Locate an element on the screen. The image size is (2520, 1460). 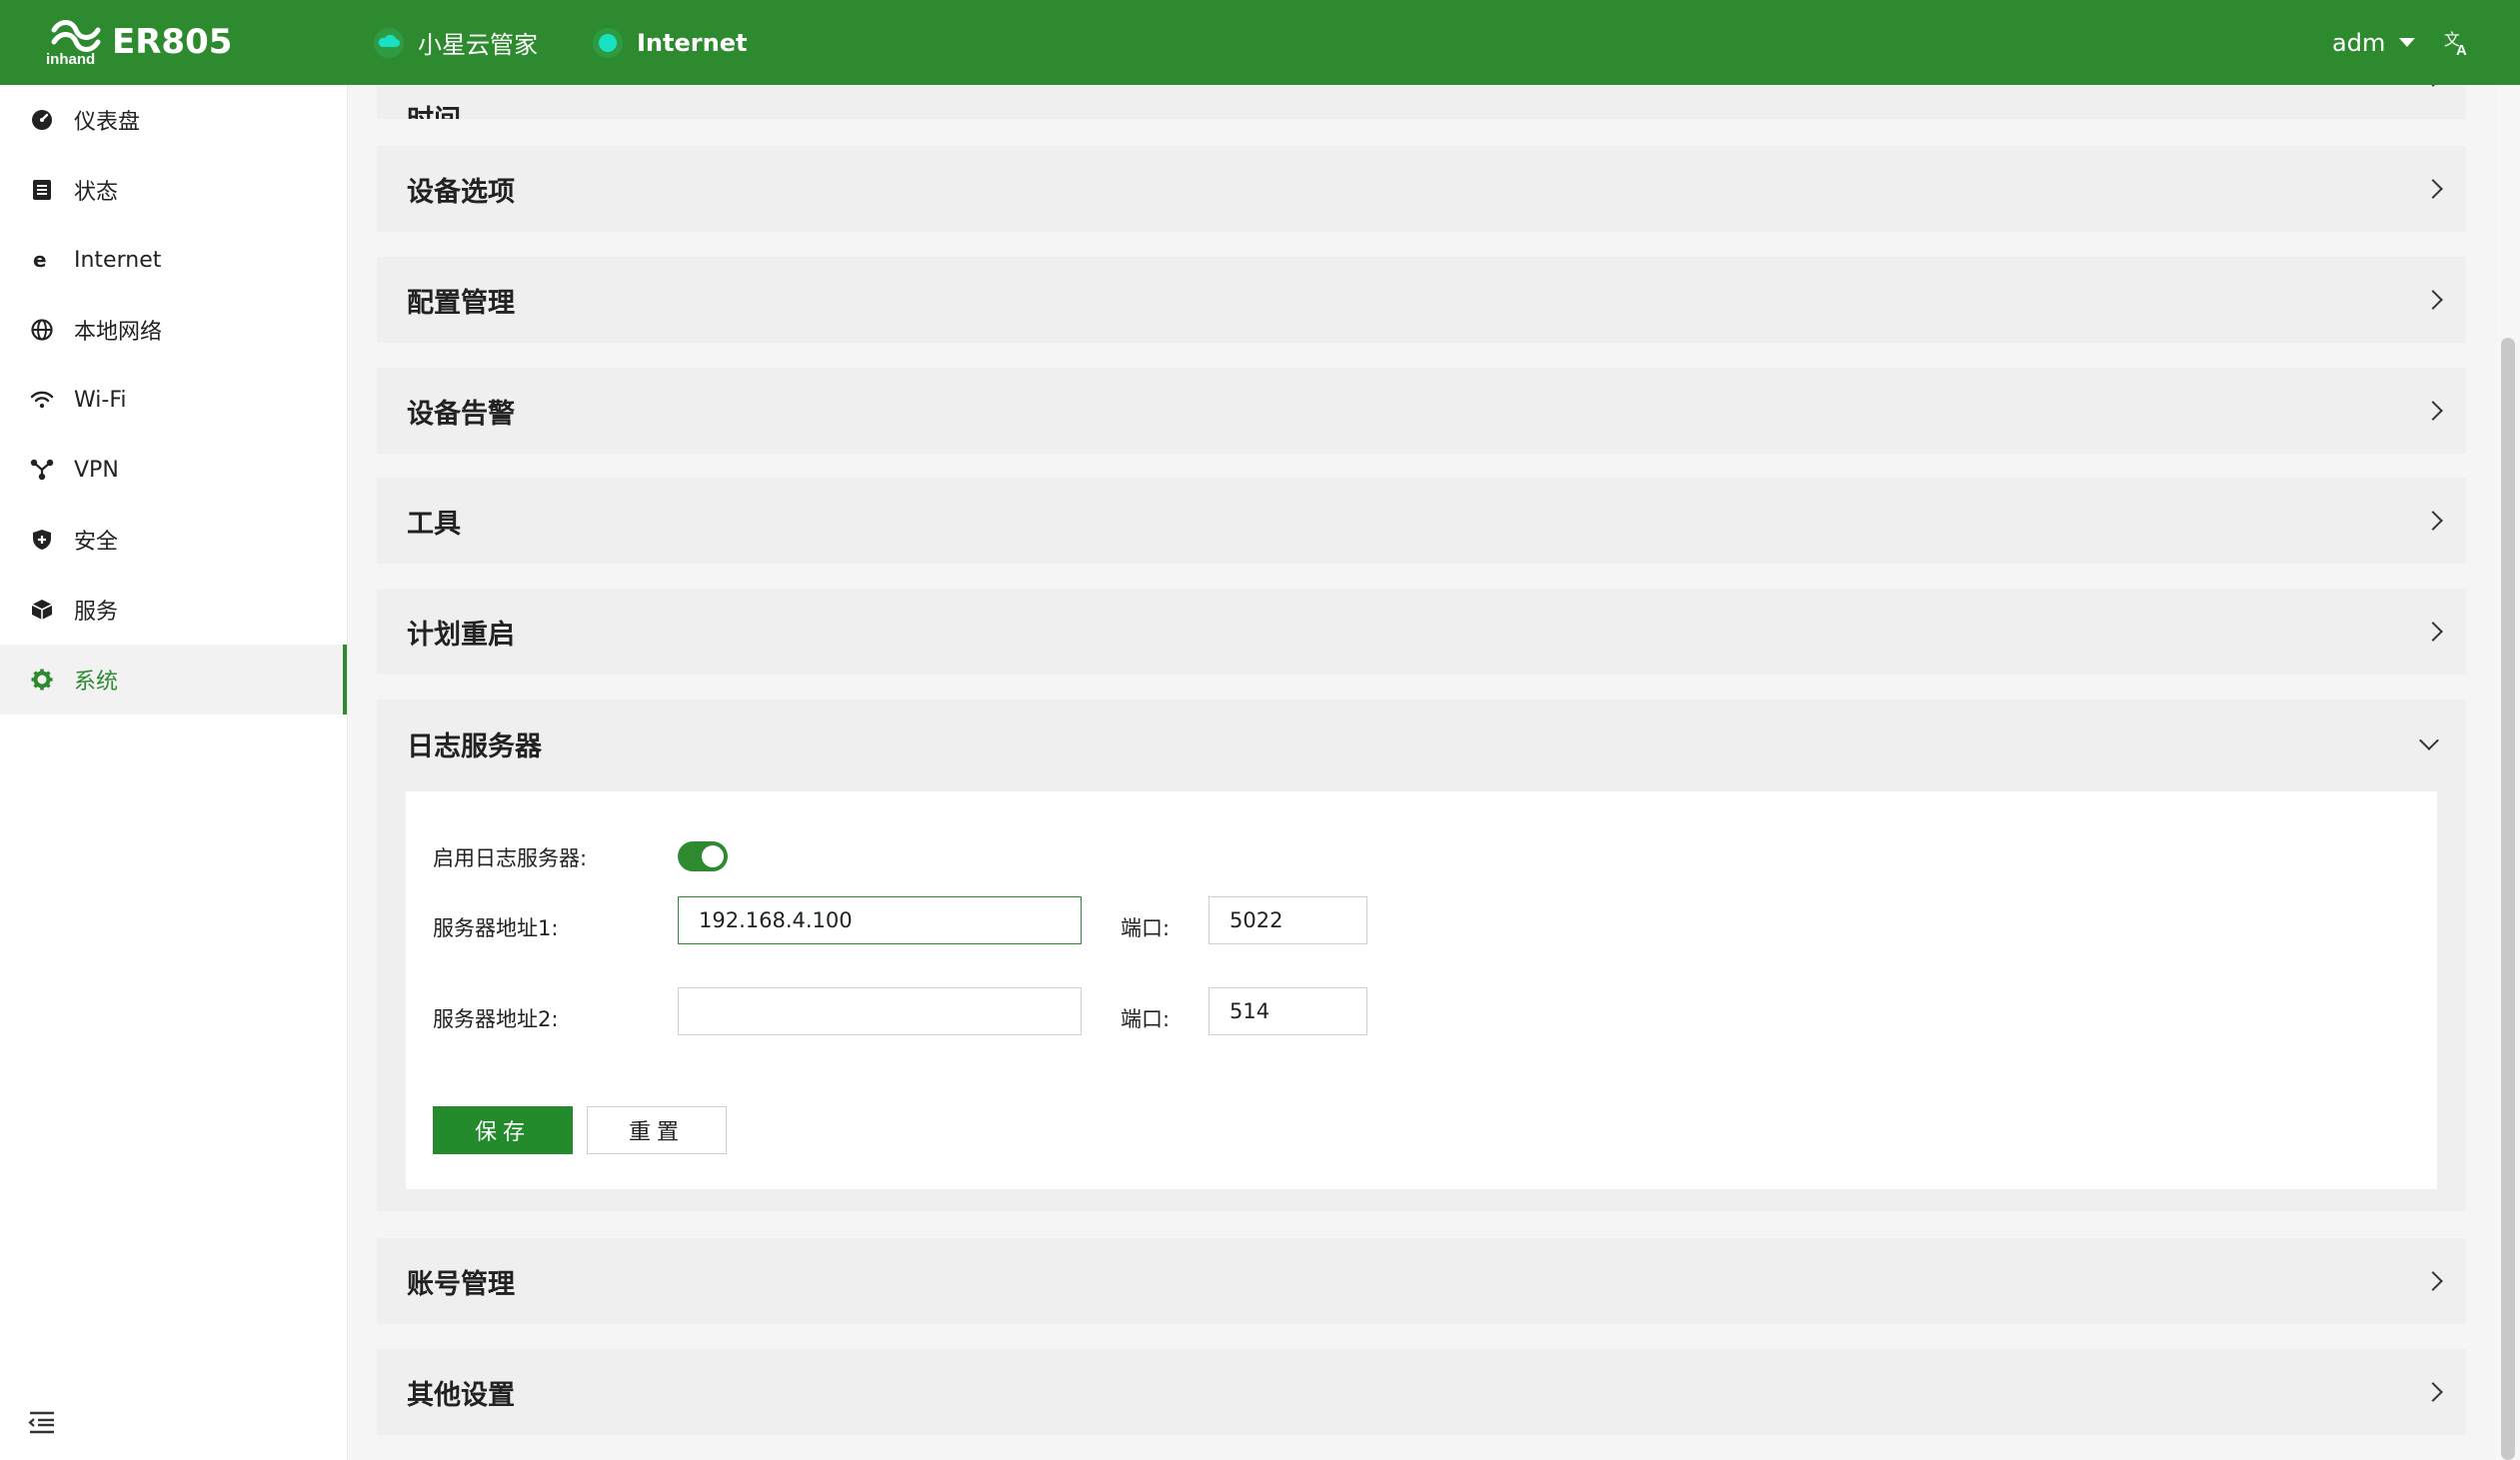
online-dot-icon is located at coordinates (608, 42).